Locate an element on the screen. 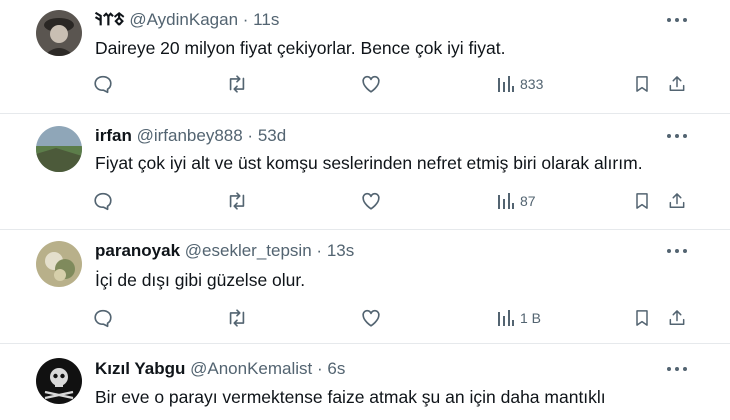 This screenshot has width=730, height=420. tweet-header: Kızıl Yabgu @AnonKemalist · 6s is located at coordinates (220, 369).